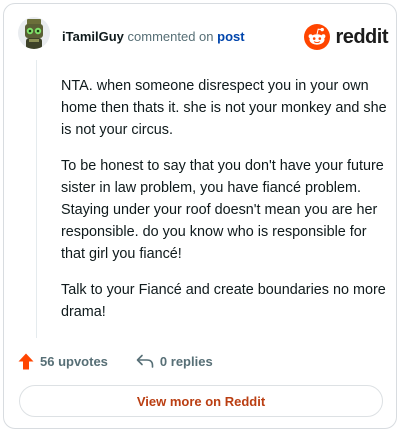 The image size is (400, 432). What do you see at coordinates (93, 36) in the screenshot?
I see `username-link: iTamilGuy` at bounding box center [93, 36].